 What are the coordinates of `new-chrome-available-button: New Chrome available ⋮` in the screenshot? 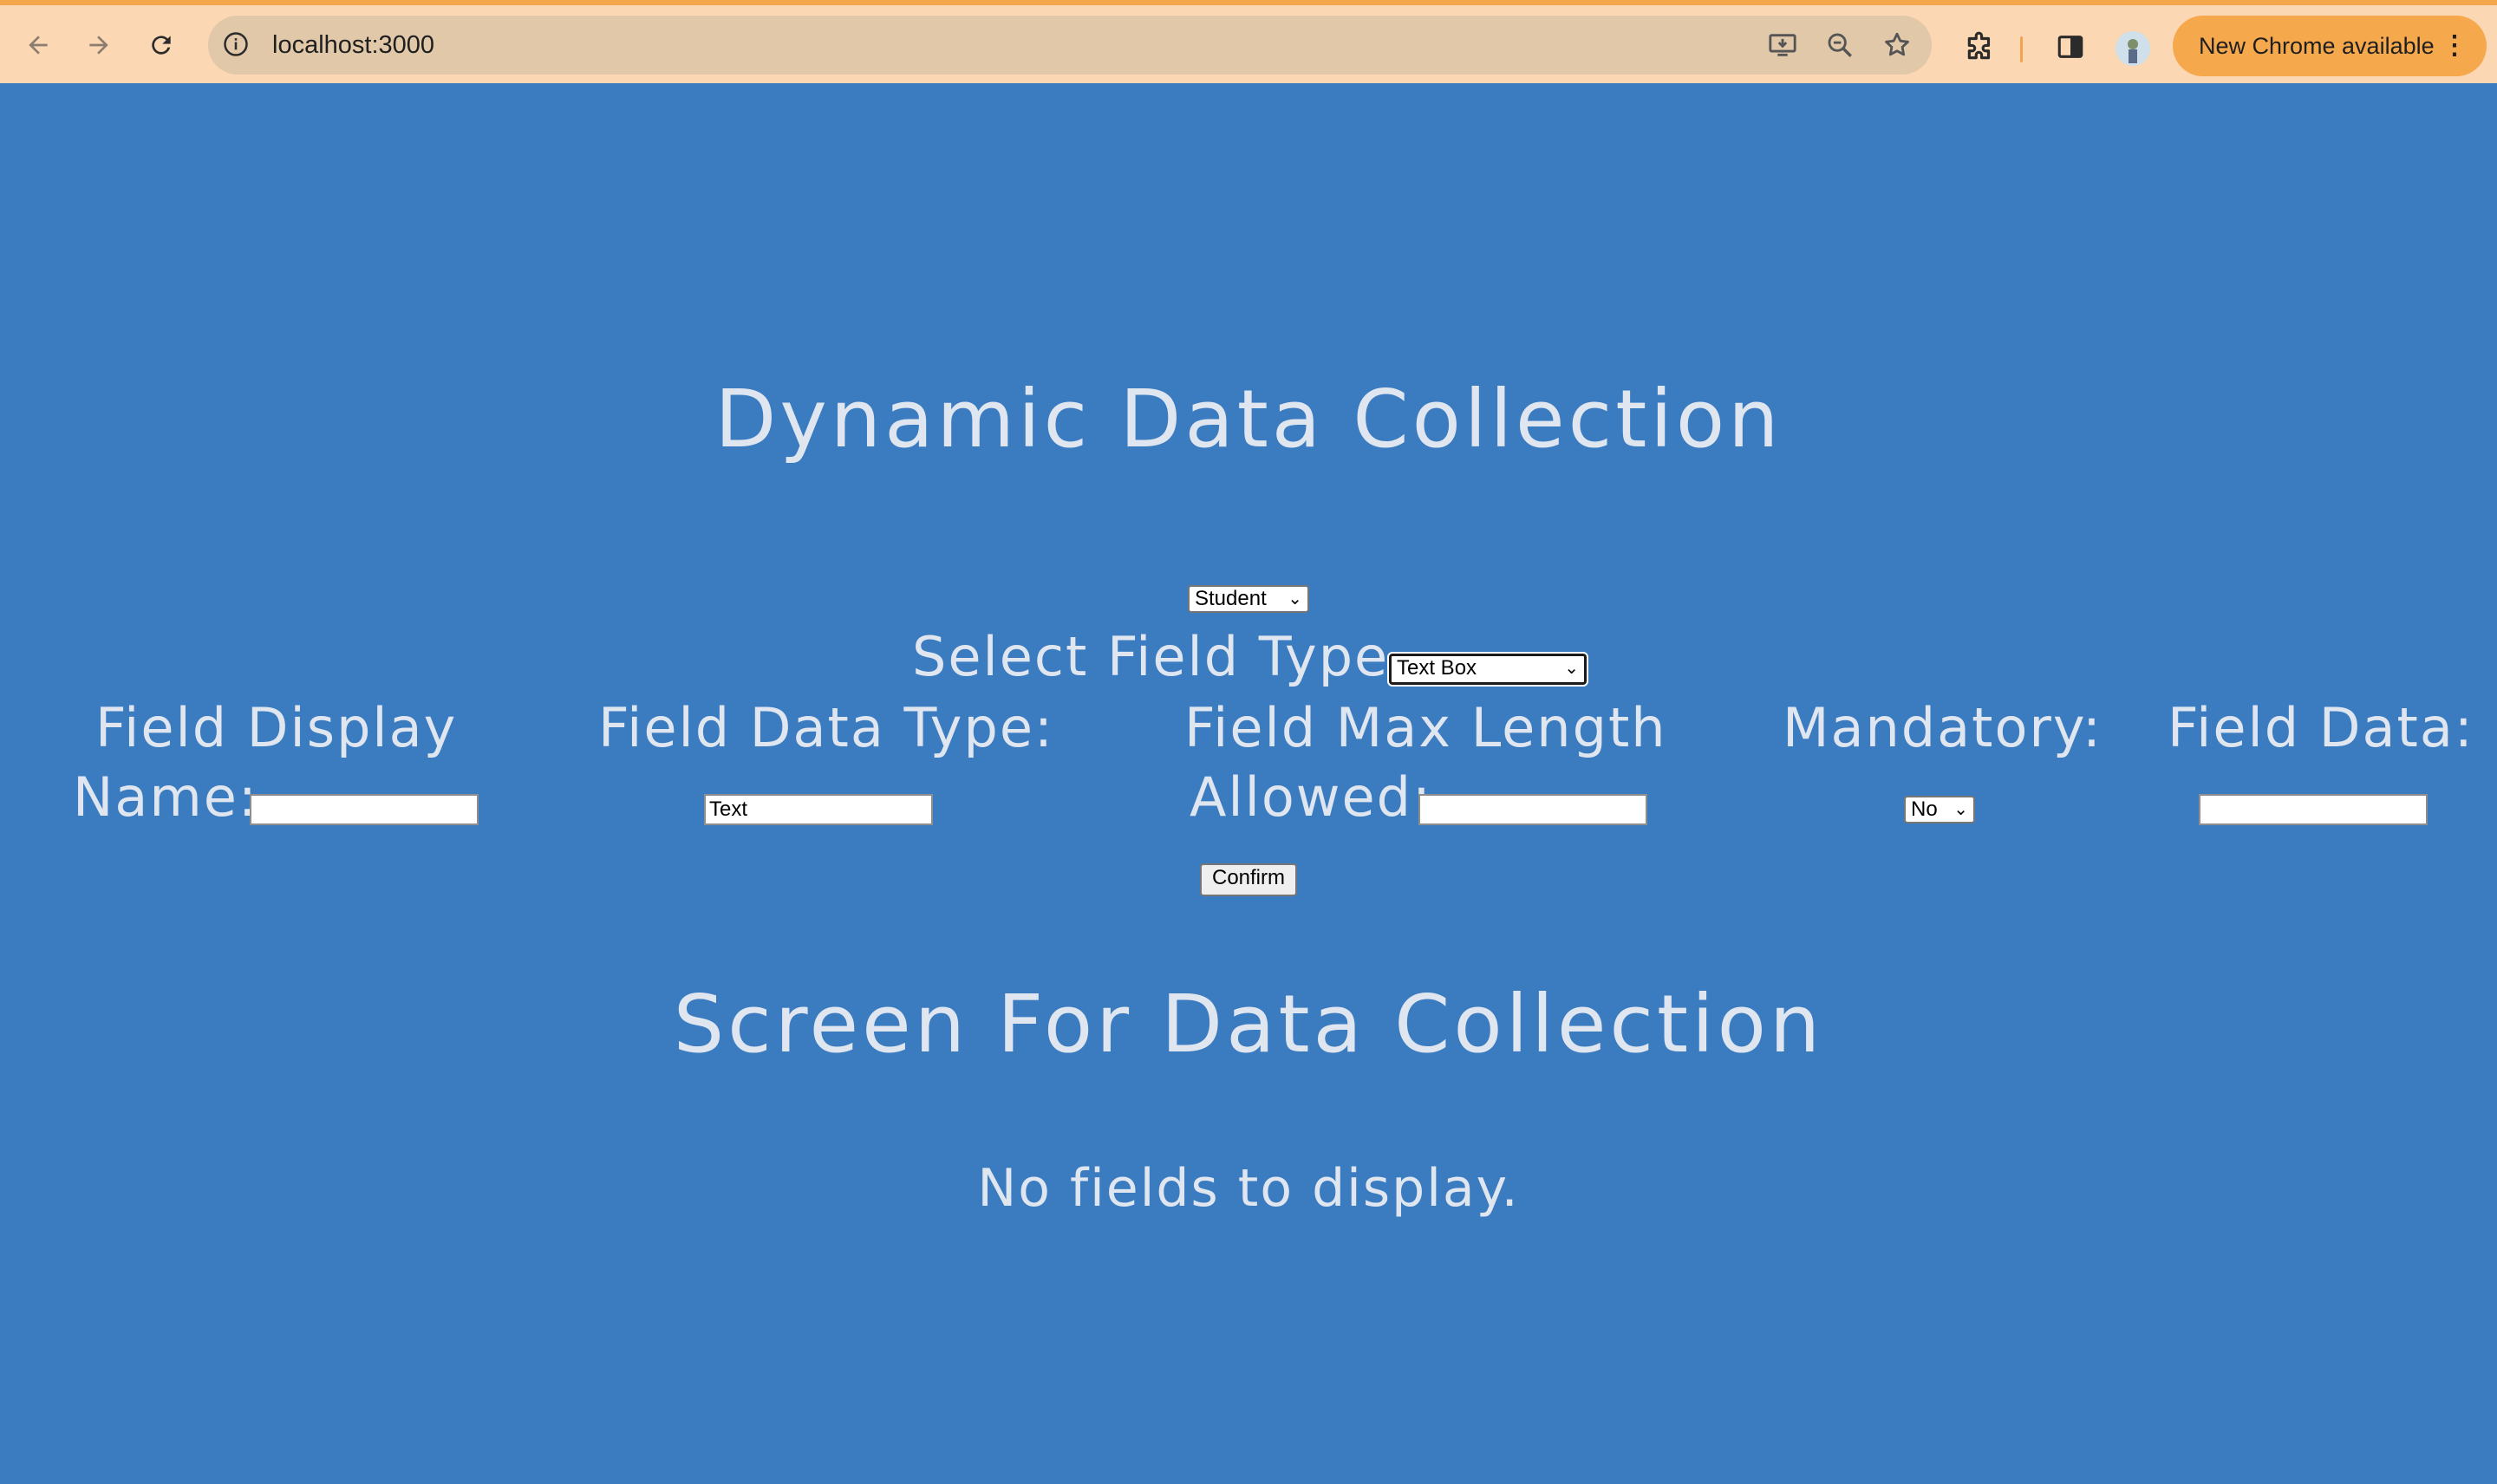 It's located at (2330, 46).